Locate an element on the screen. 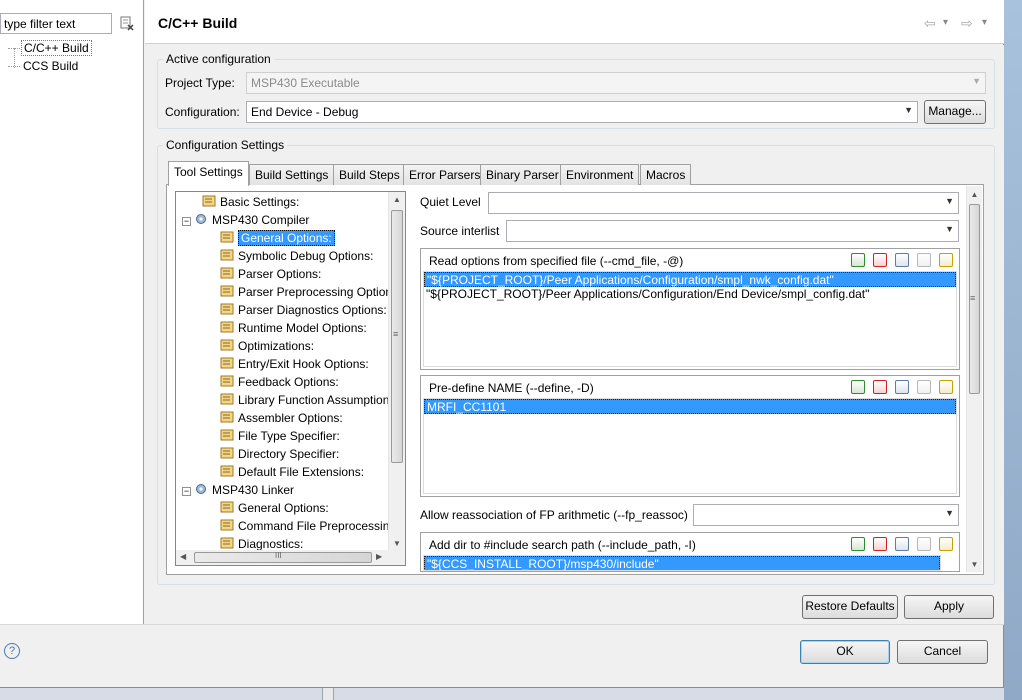 The width and height of the screenshot is (1022, 700). fp-reassoc-combo: ▼ is located at coordinates (826, 515).